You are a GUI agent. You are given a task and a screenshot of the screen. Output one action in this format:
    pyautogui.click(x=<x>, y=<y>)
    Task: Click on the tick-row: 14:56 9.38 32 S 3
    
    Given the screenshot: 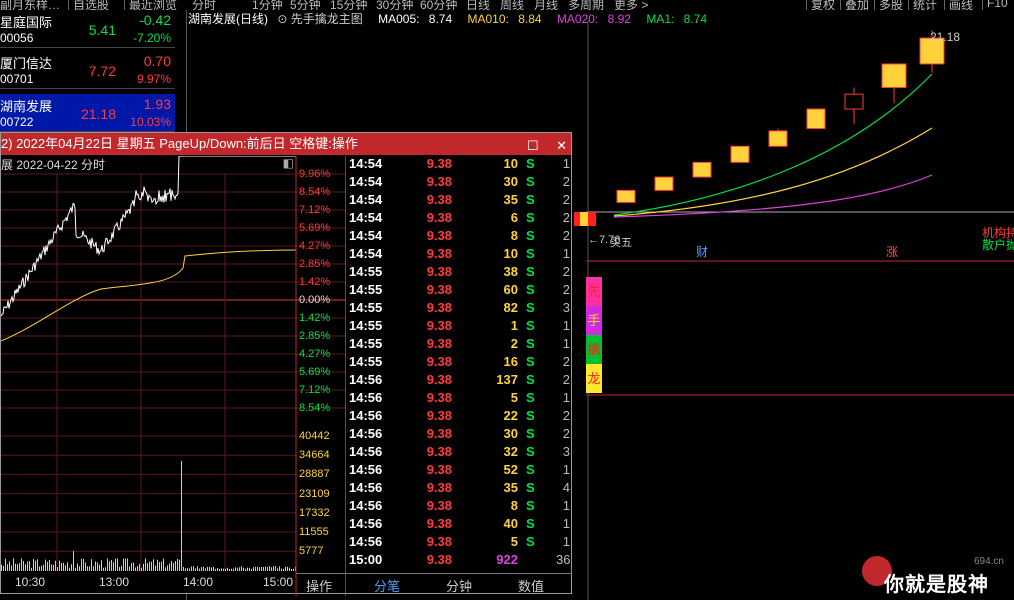 What is the action you would take?
    pyautogui.click(x=459, y=453)
    